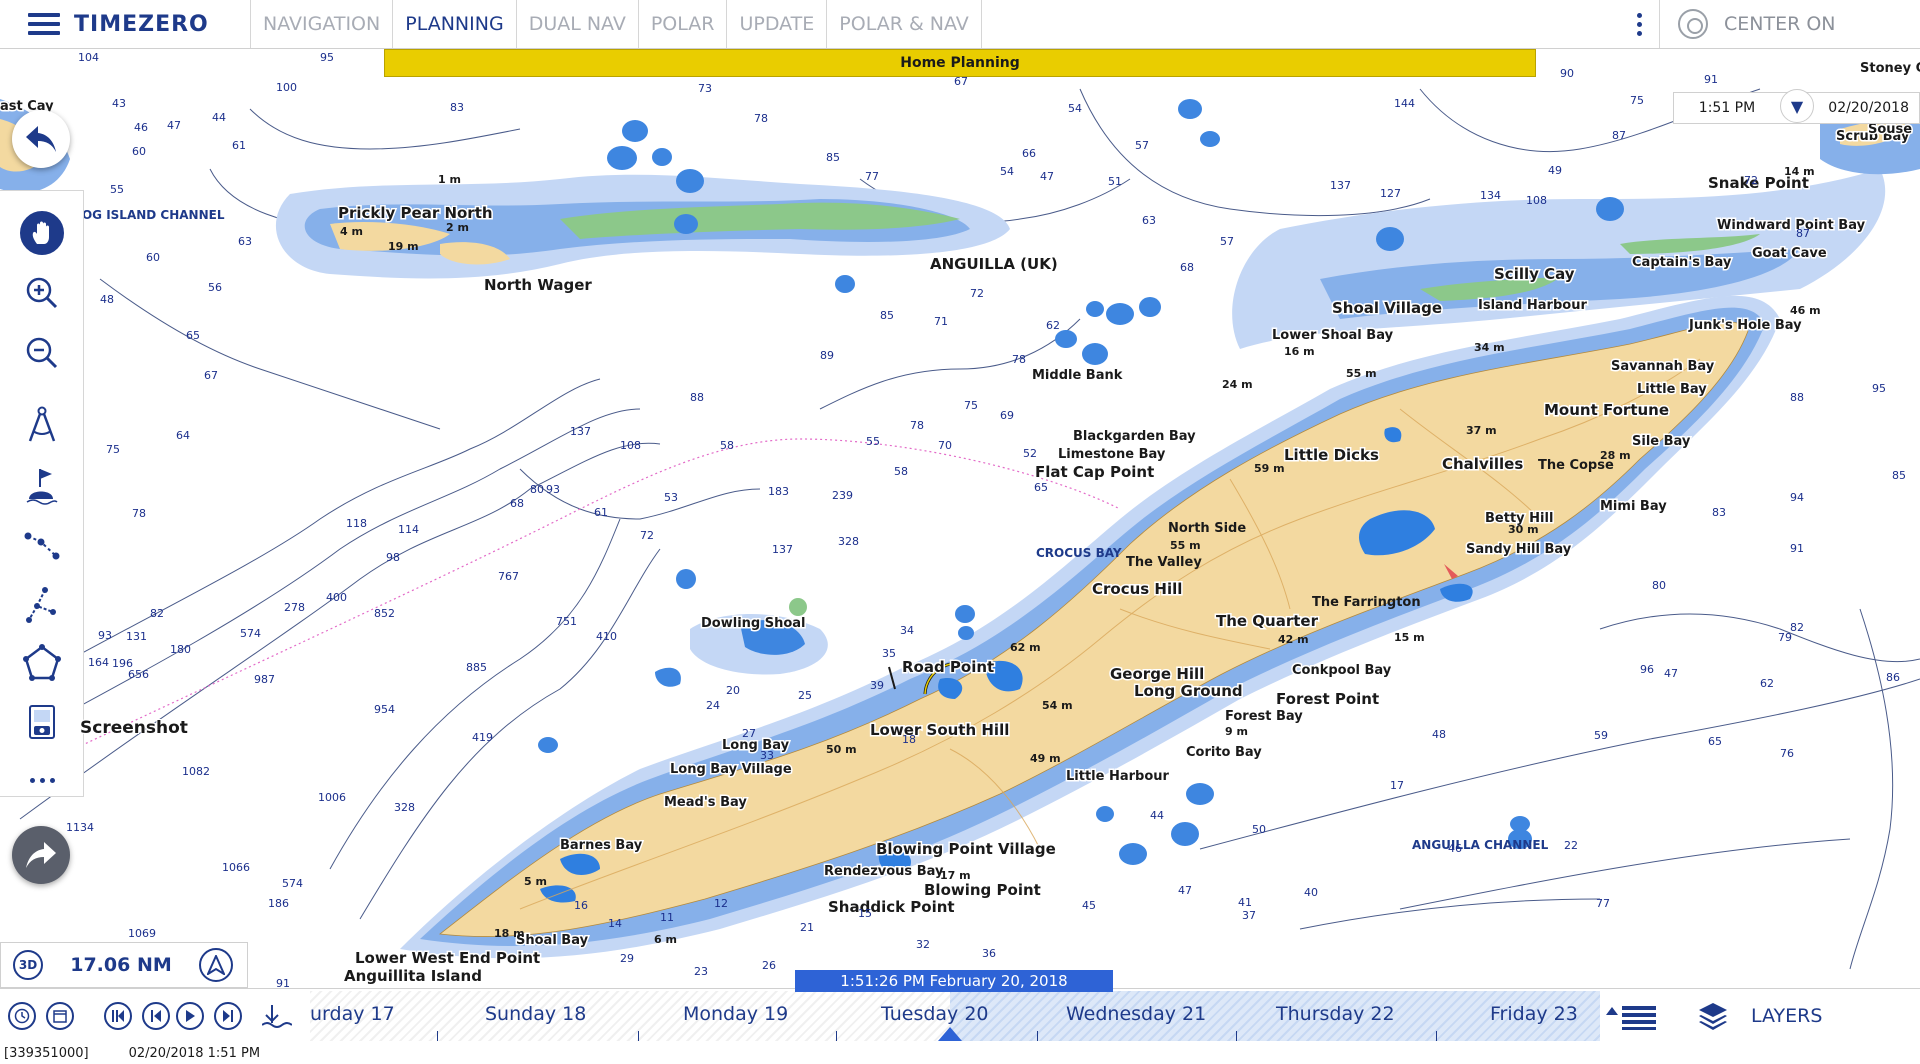 The image size is (1920, 1064). Describe the element at coordinates (1489, 347) in the screenshot. I see `svg-text: 34 m` at that location.